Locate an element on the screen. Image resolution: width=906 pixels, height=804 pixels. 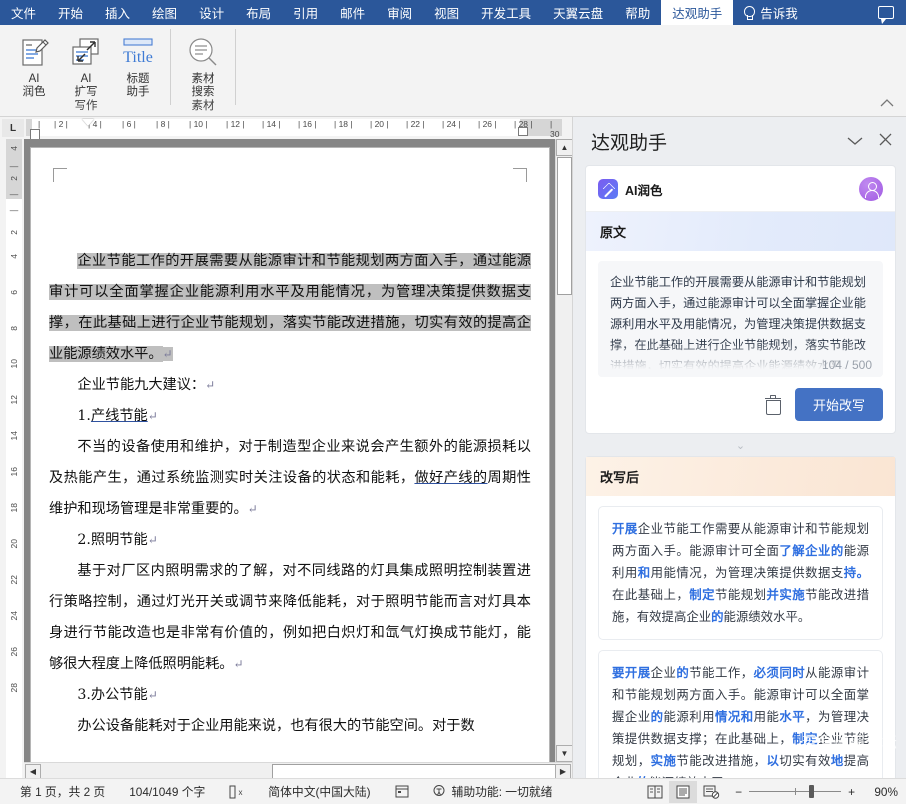
original-actions: 开始改写 is located at coordinates (740, 405).